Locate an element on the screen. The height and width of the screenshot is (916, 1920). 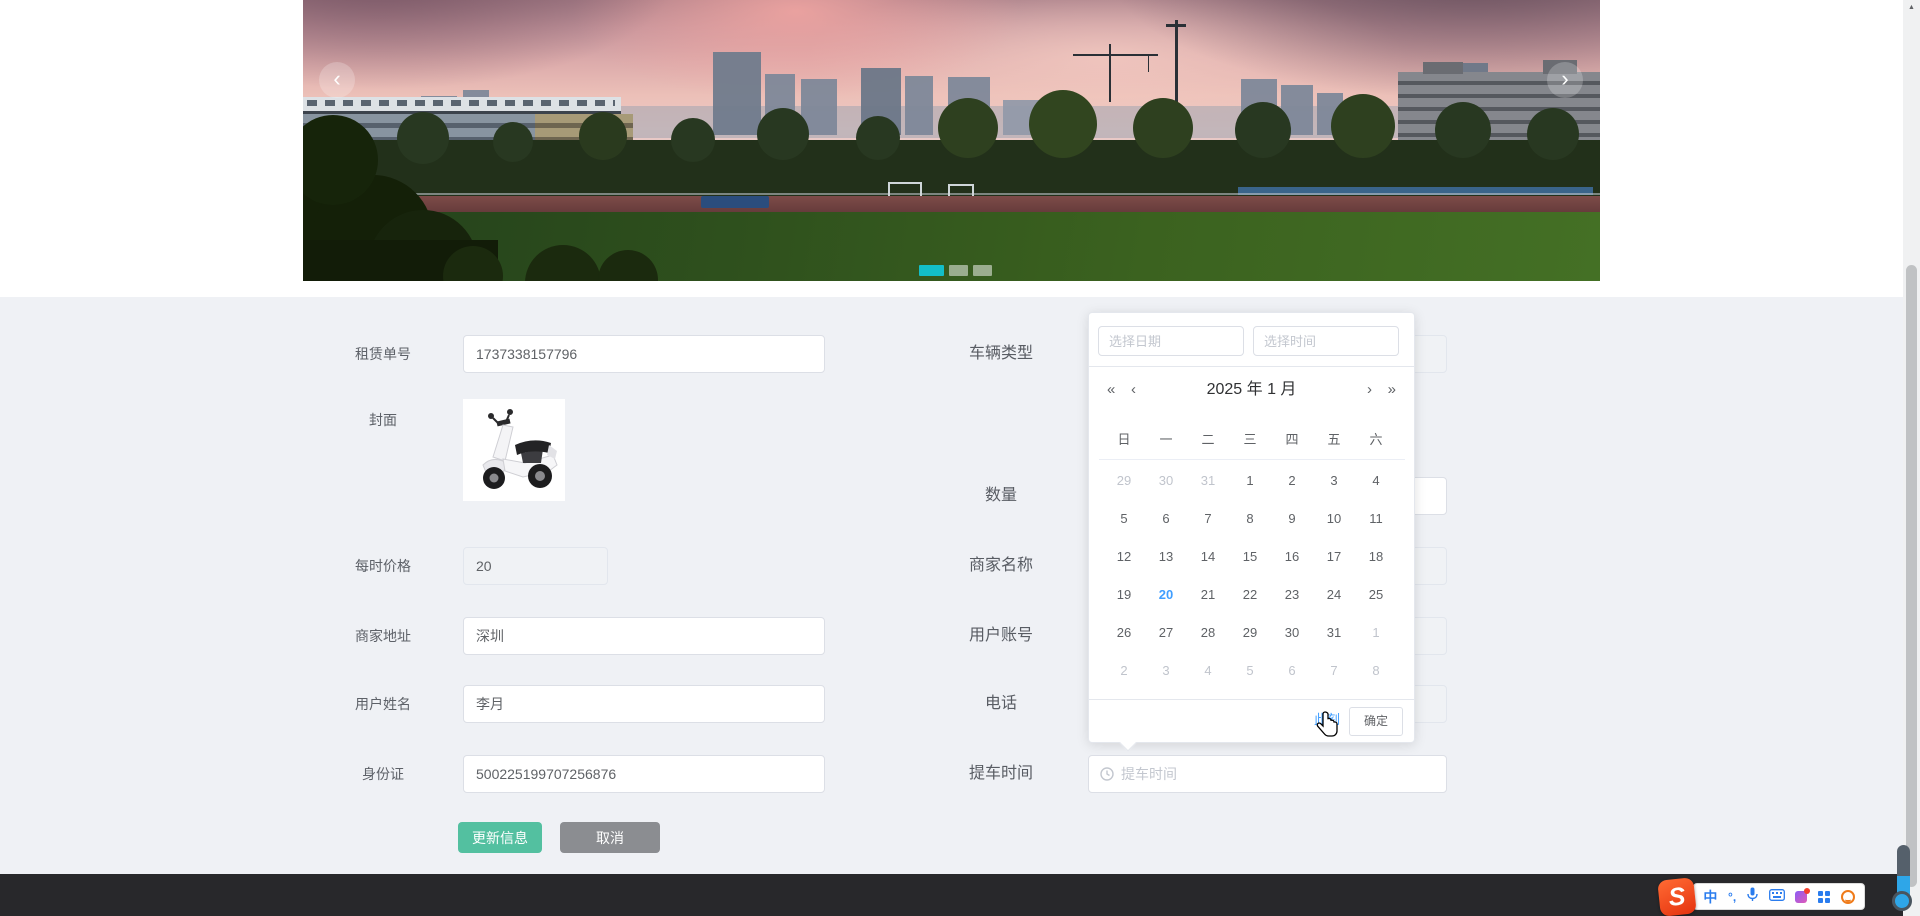
calendar-day: 22 is located at coordinates (1250, 595).